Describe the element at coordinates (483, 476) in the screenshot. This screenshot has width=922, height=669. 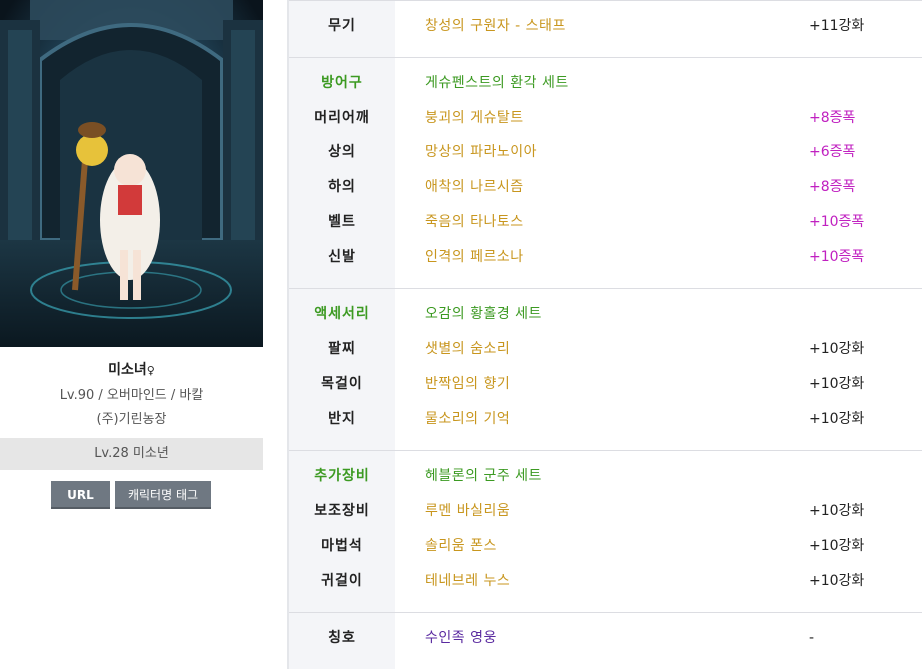
I see `set-name: 헤블론의 군주 세트` at that location.